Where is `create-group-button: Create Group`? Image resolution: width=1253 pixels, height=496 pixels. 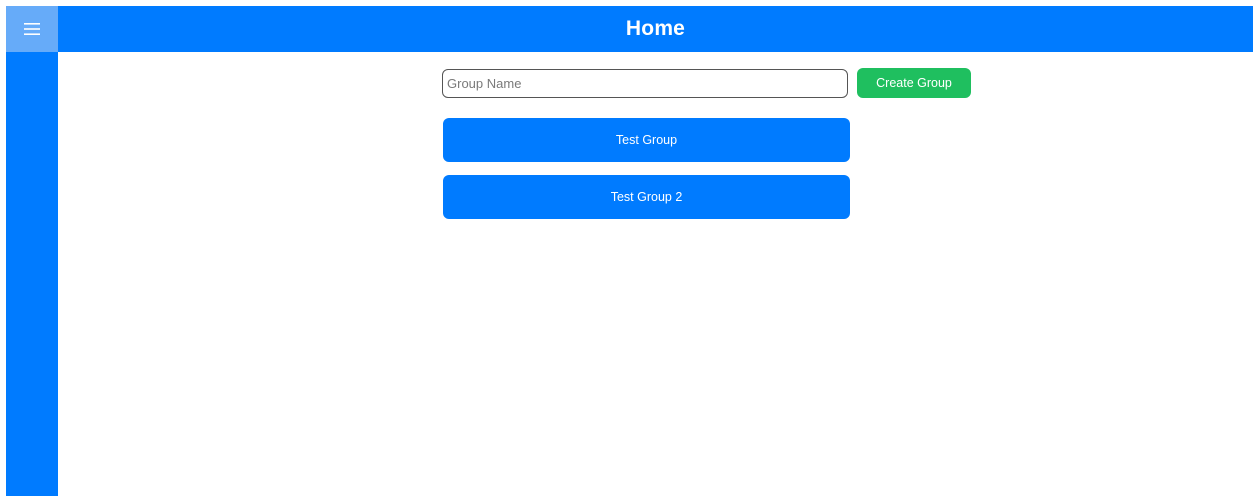
create-group-button: Create Group is located at coordinates (914, 83).